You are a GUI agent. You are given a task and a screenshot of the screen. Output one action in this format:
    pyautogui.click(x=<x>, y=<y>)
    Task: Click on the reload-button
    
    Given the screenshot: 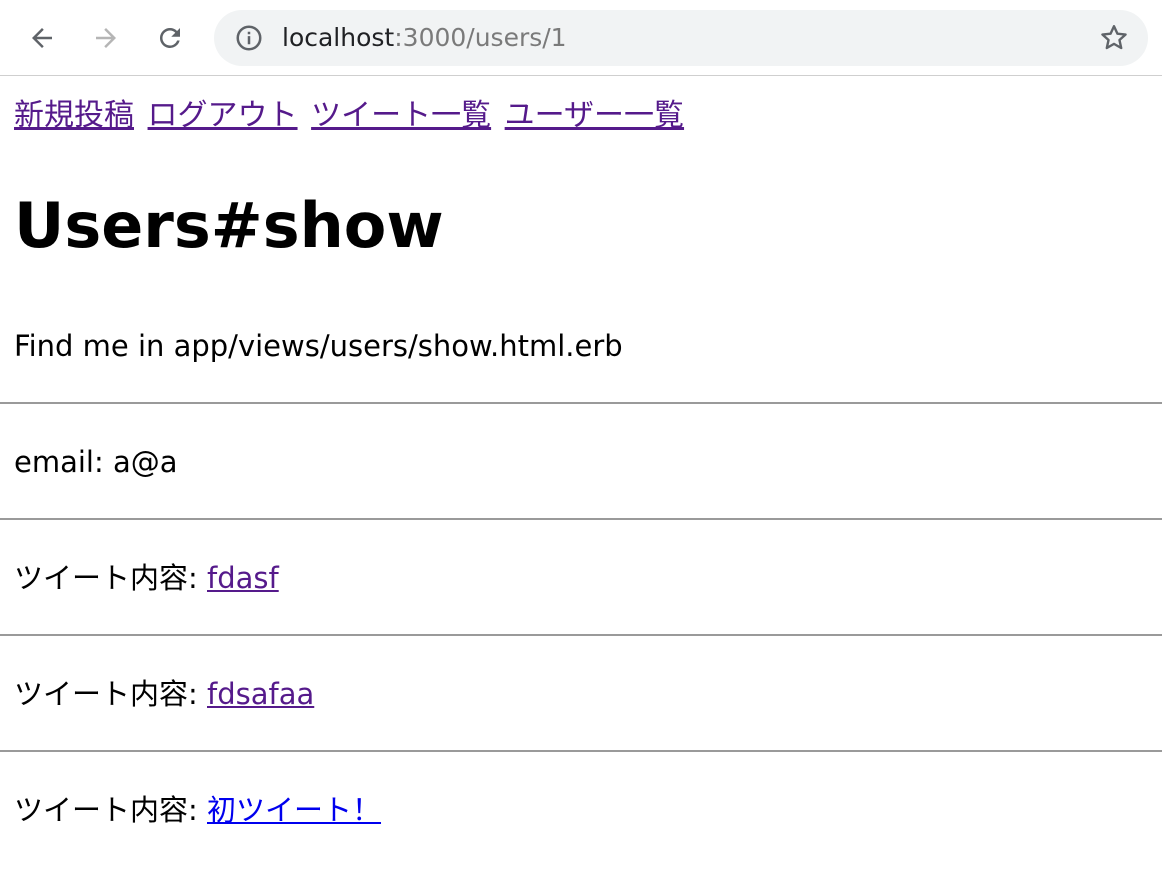 What is the action you would take?
    pyautogui.click(x=170, y=38)
    